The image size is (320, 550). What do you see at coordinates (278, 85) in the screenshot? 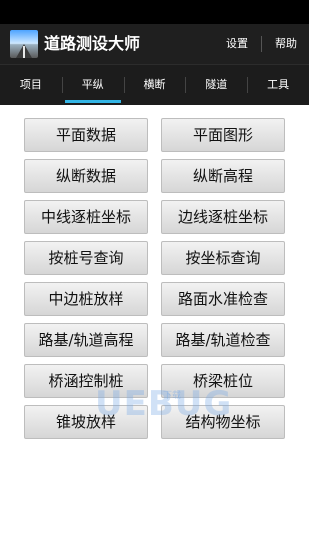
I see `tab-4: 工具` at bounding box center [278, 85].